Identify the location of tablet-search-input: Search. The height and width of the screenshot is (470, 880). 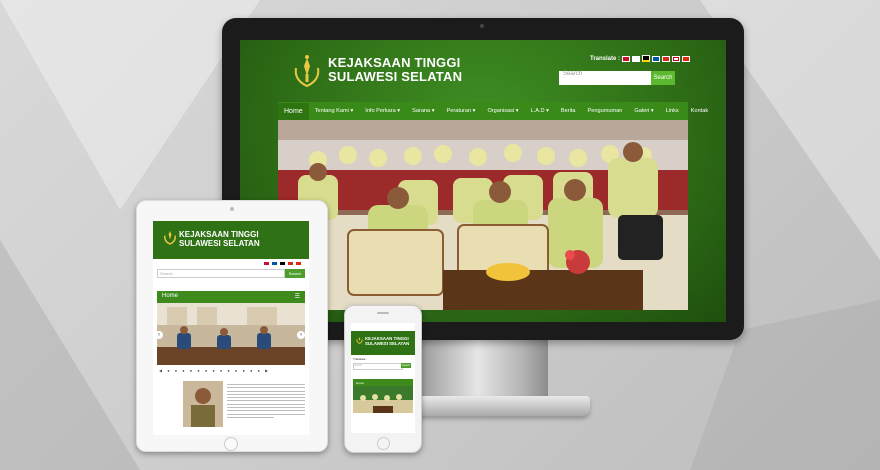
(221, 273).